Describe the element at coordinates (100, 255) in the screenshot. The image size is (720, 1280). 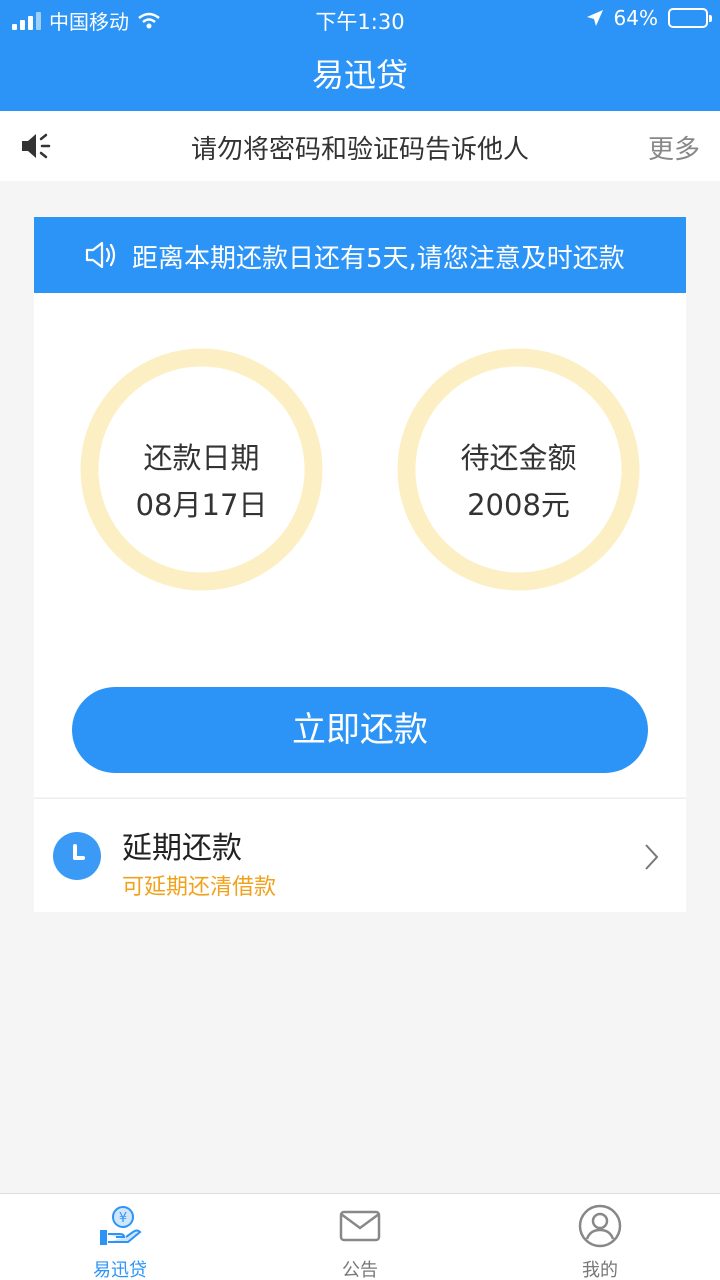
I see `horn-icon` at that location.